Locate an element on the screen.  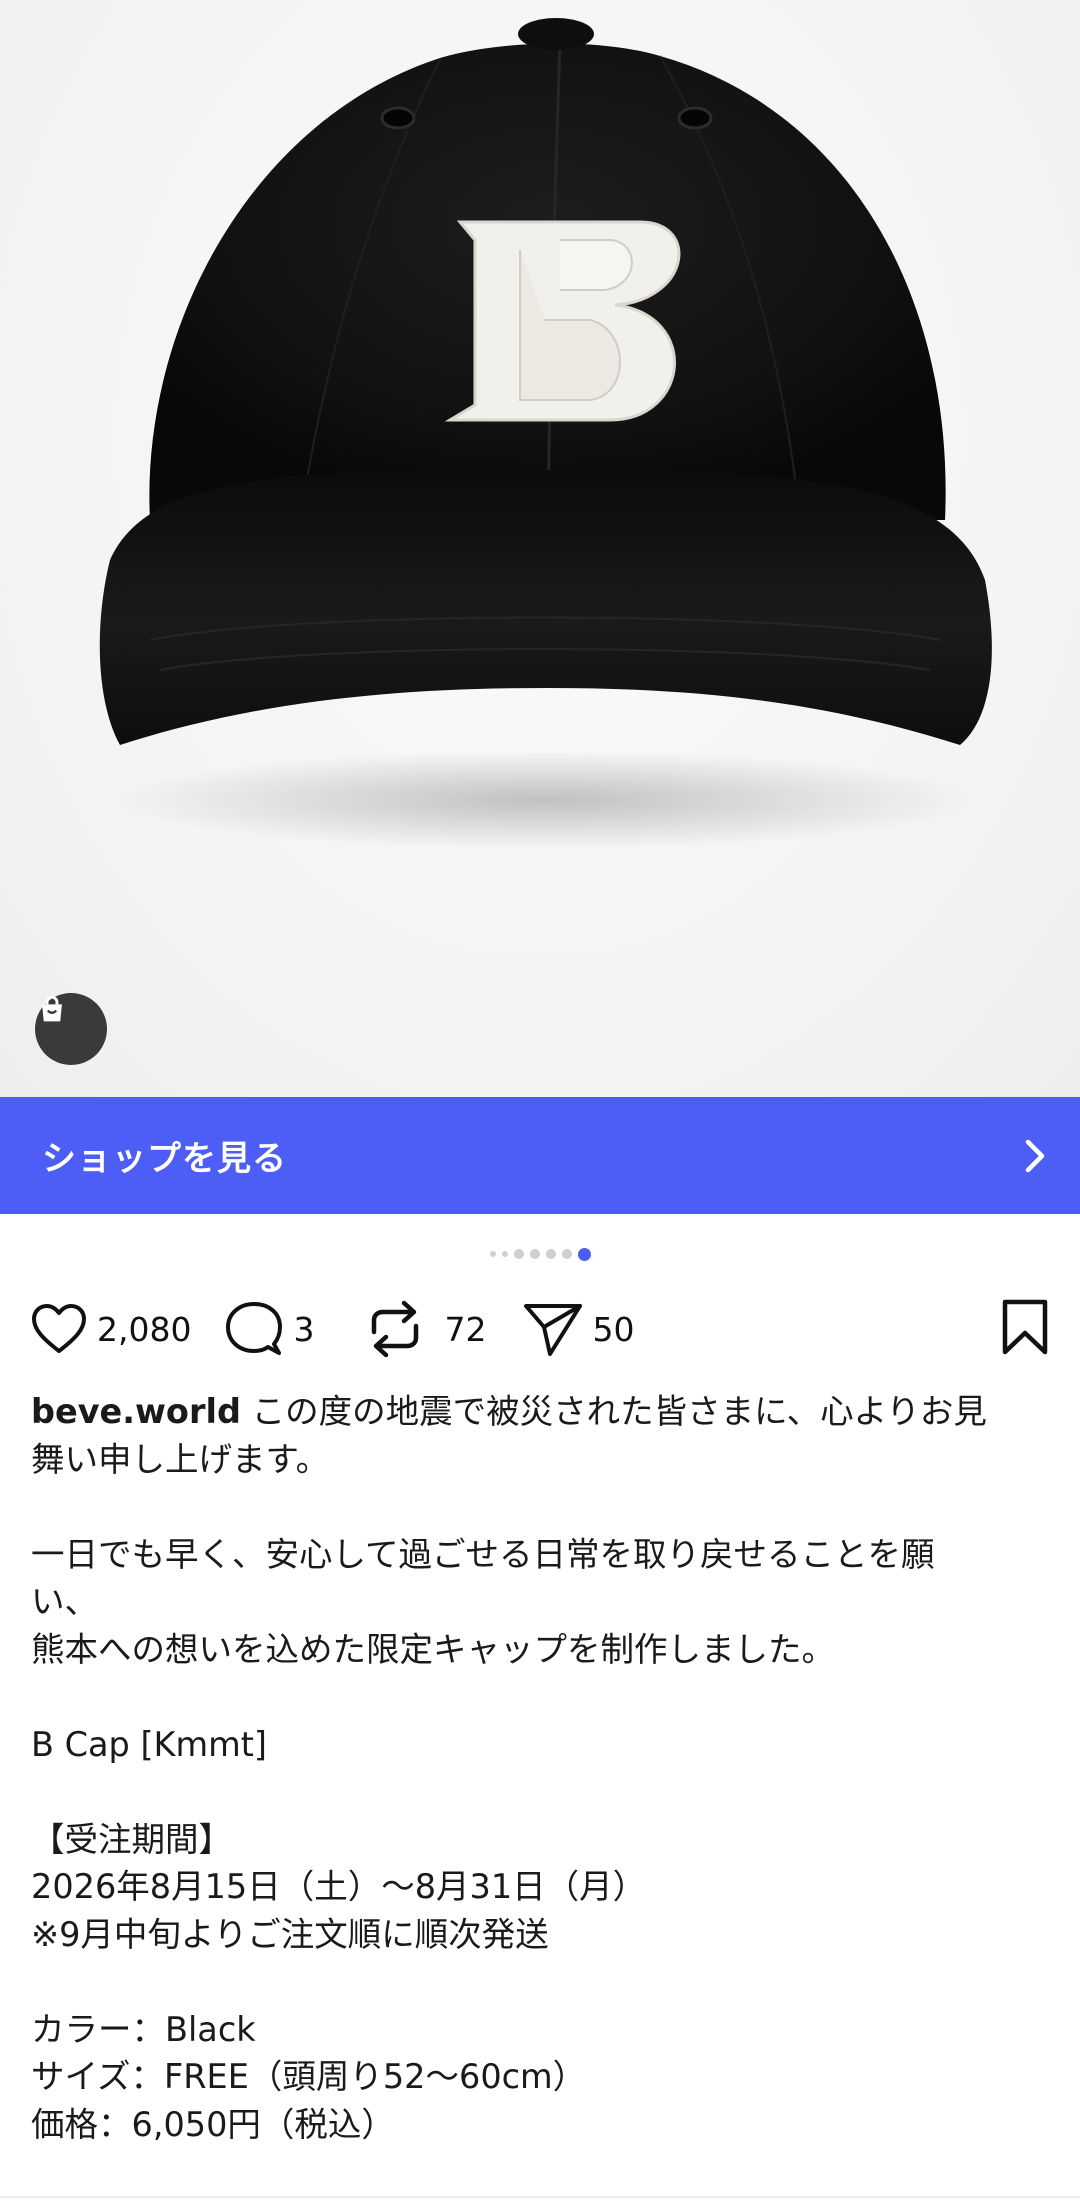
repost-icon is located at coordinates (395, 1329).